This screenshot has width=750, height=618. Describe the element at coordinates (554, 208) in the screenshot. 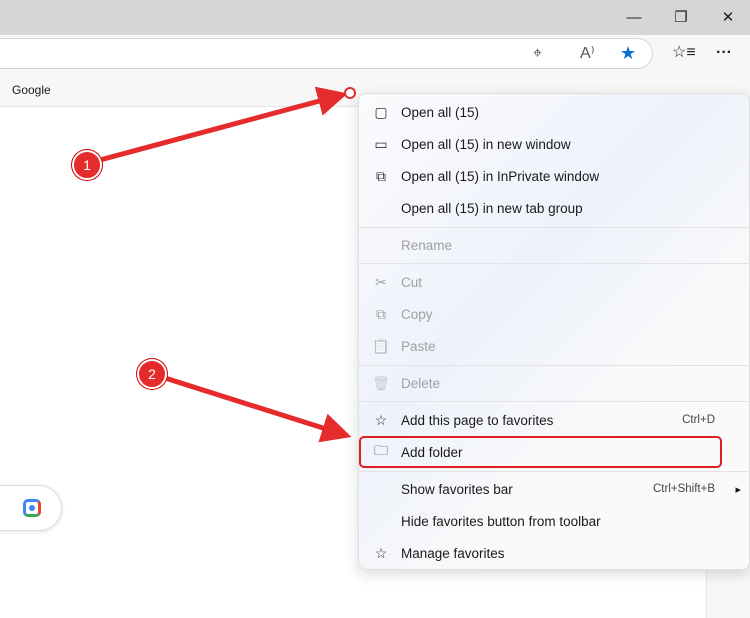

I see `menu-item-open-all-tab-group: Open all (15) in new tab group` at that location.